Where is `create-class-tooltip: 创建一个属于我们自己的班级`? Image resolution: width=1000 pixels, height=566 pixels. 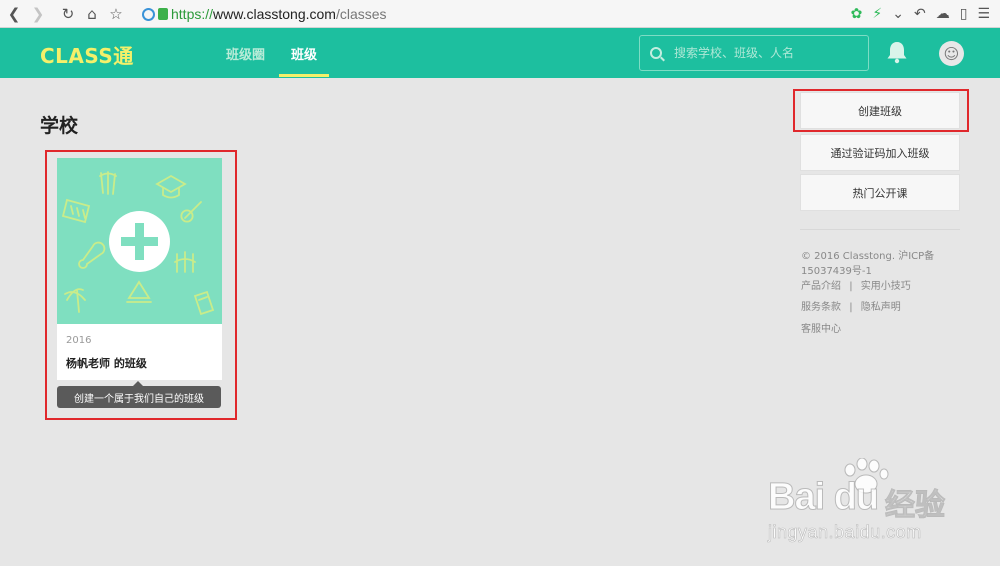 create-class-tooltip: 创建一个属于我们自己的班级 is located at coordinates (139, 394).